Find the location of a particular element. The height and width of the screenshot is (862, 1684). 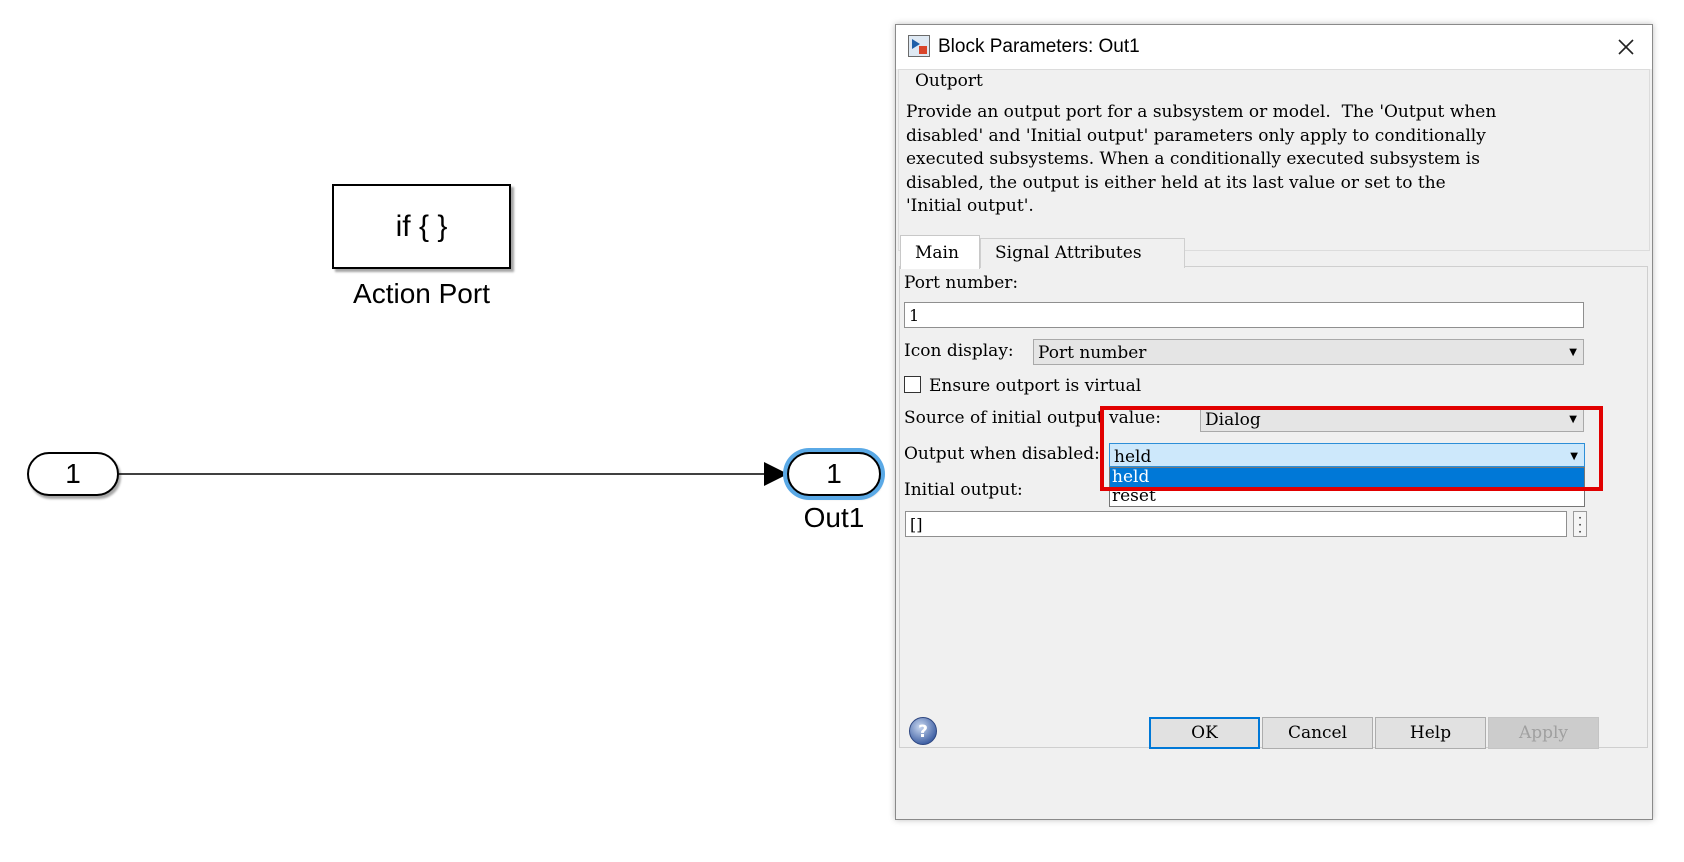

close-icon is located at coordinates (1626, 47).